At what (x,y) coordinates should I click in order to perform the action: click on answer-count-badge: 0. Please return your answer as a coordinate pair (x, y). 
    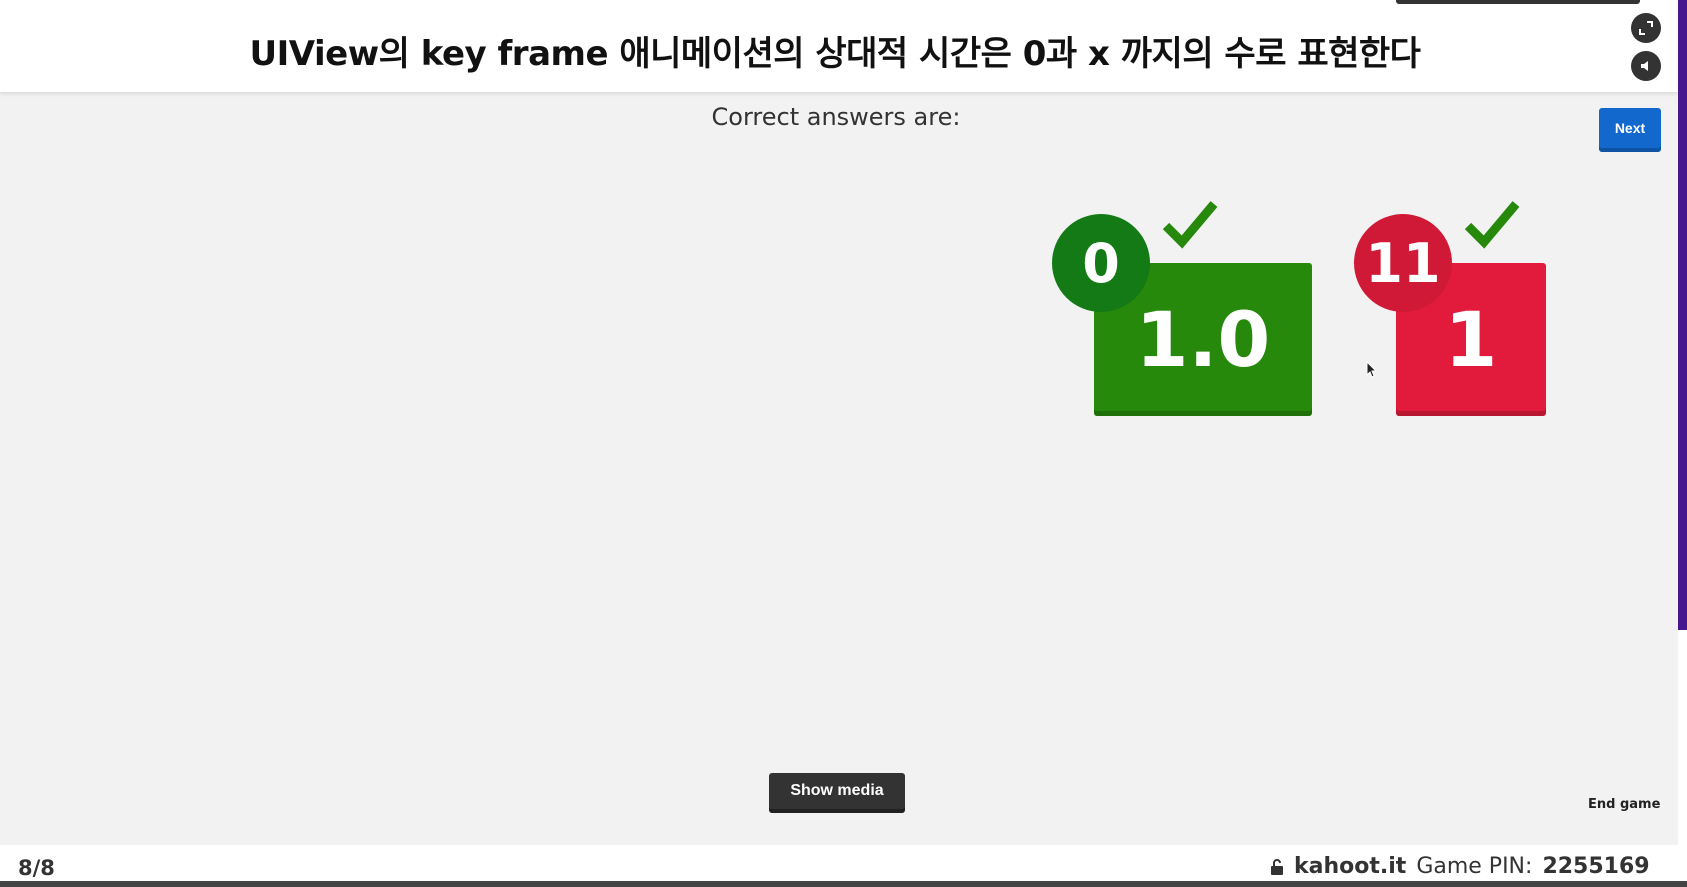
    Looking at the image, I should click on (1101, 263).